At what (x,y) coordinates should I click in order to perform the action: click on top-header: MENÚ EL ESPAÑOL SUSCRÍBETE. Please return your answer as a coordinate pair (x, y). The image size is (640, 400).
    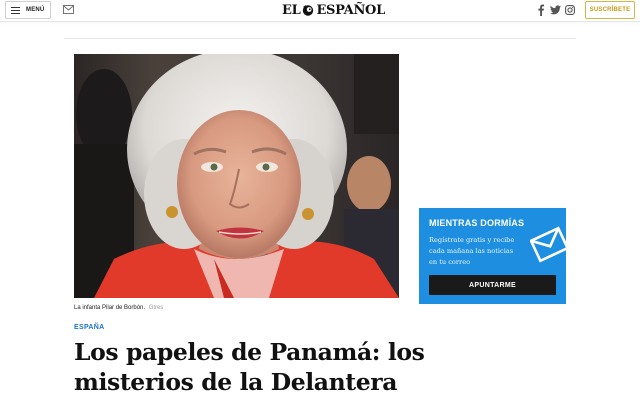
    Looking at the image, I should click on (320, 11).